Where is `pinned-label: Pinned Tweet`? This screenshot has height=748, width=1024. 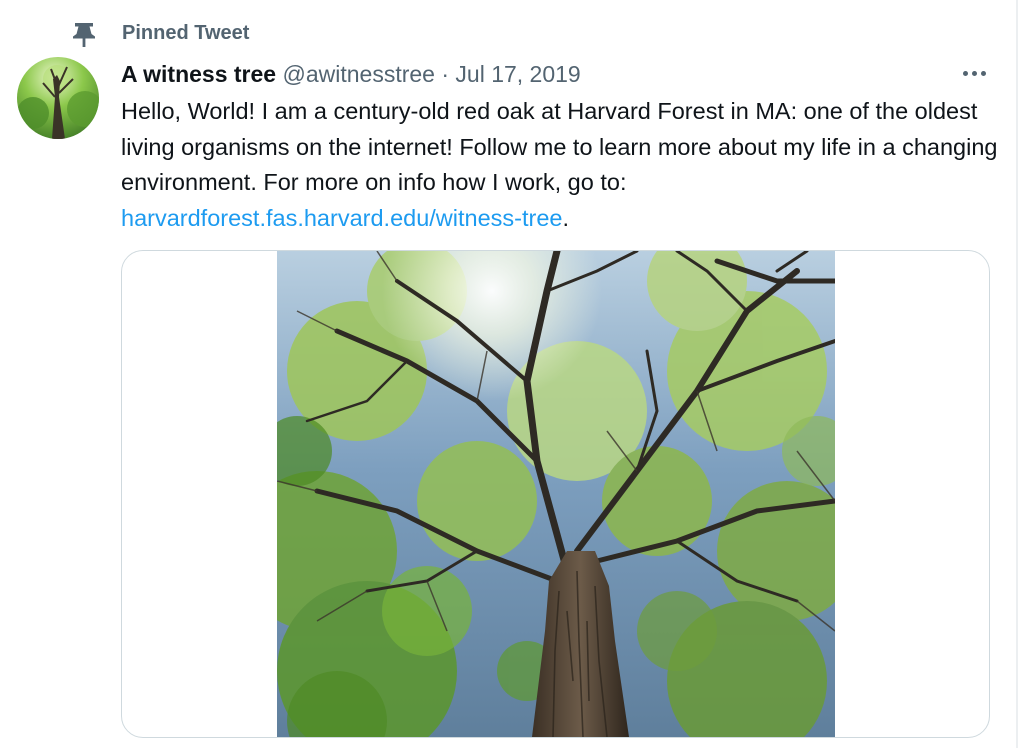 pinned-label: Pinned Tweet is located at coordinates (186, 33).